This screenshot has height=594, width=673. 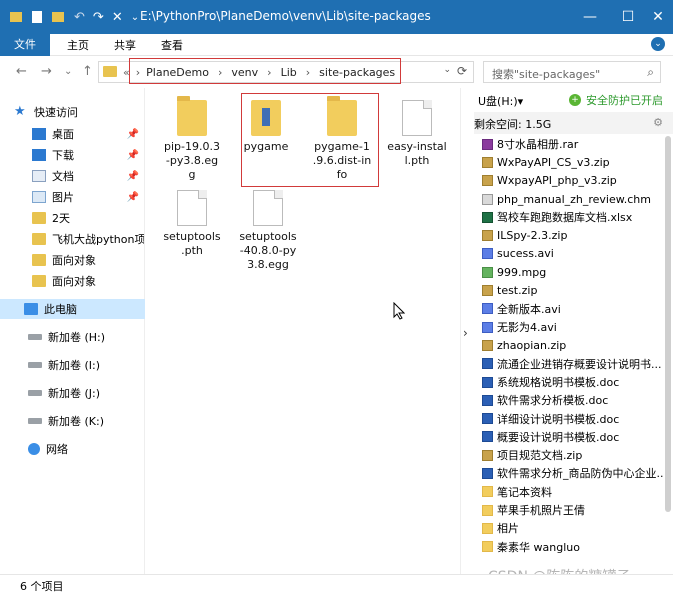 What do you see at coordinates (487, 272) in the screenshot?
I see `mpg-file-icon` at bounding box center [487, 272].